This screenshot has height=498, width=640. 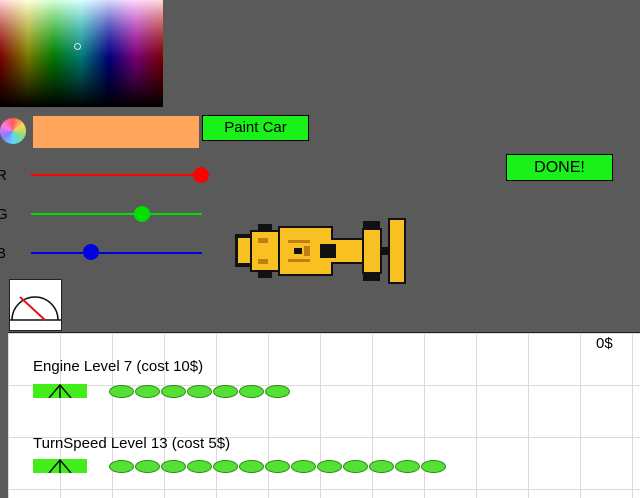 I want to click on speedometer-icon, so click(x=35, y=308).